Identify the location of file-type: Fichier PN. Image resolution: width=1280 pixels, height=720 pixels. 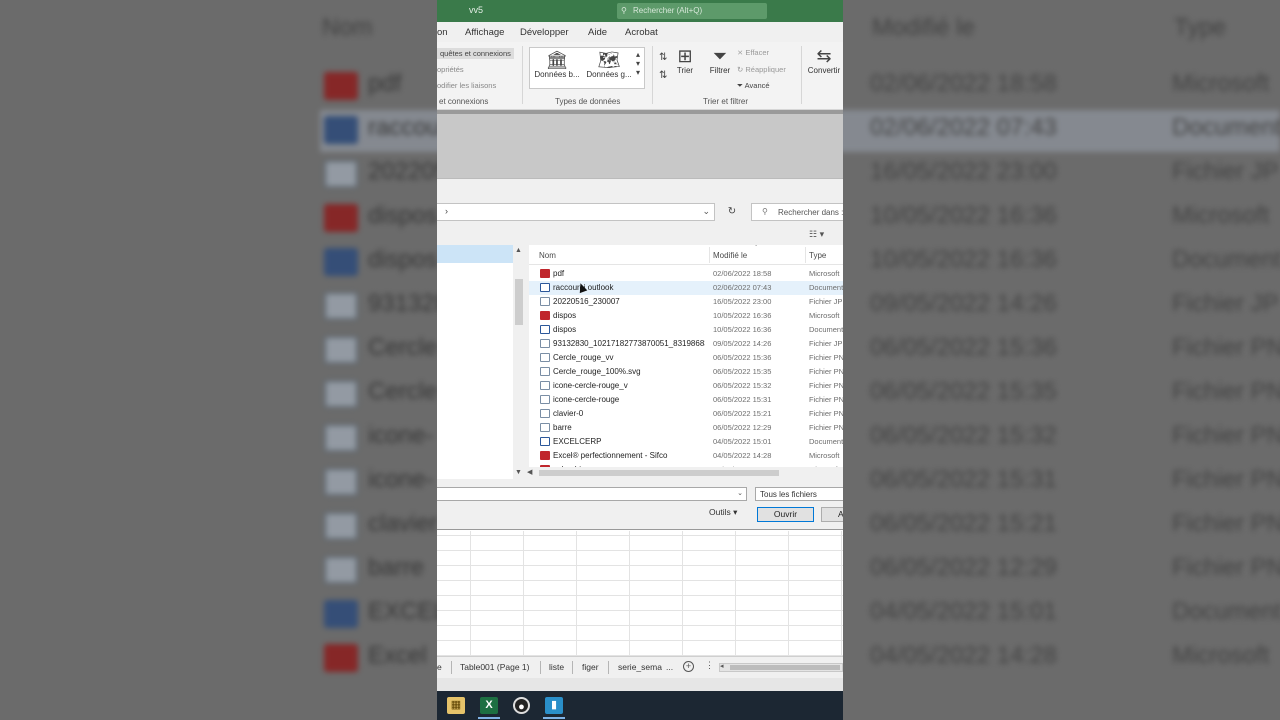
(826, 399).